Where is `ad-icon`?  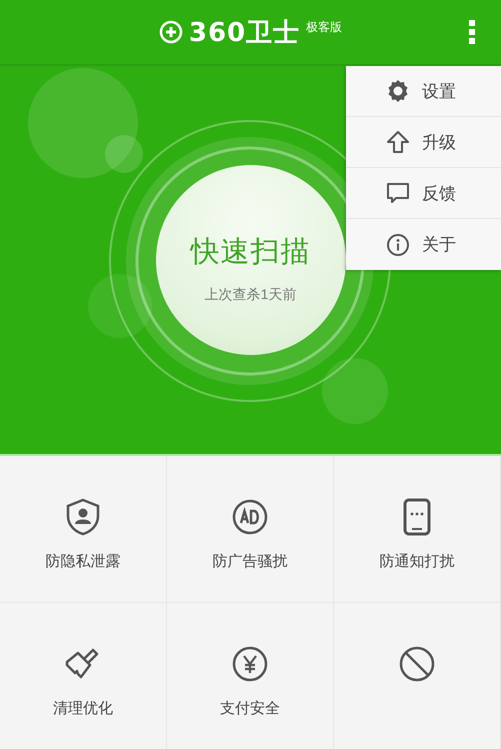
ad-icon is located at coordinates (250, 517).